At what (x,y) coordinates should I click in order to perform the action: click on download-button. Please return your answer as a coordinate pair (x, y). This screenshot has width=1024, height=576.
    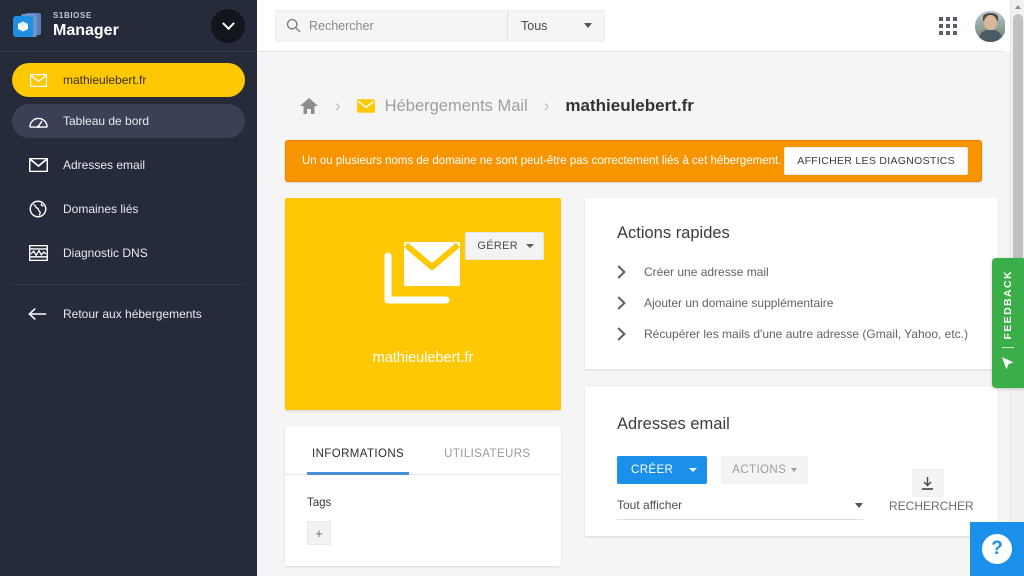
    Looking at the image, I should click on (927, 483).